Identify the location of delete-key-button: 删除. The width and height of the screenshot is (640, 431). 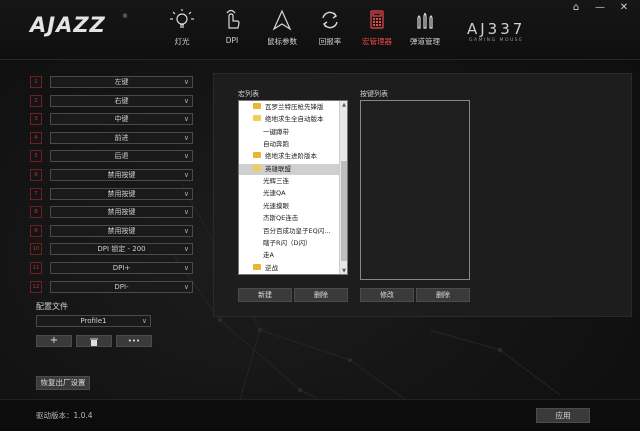
(443, 295).